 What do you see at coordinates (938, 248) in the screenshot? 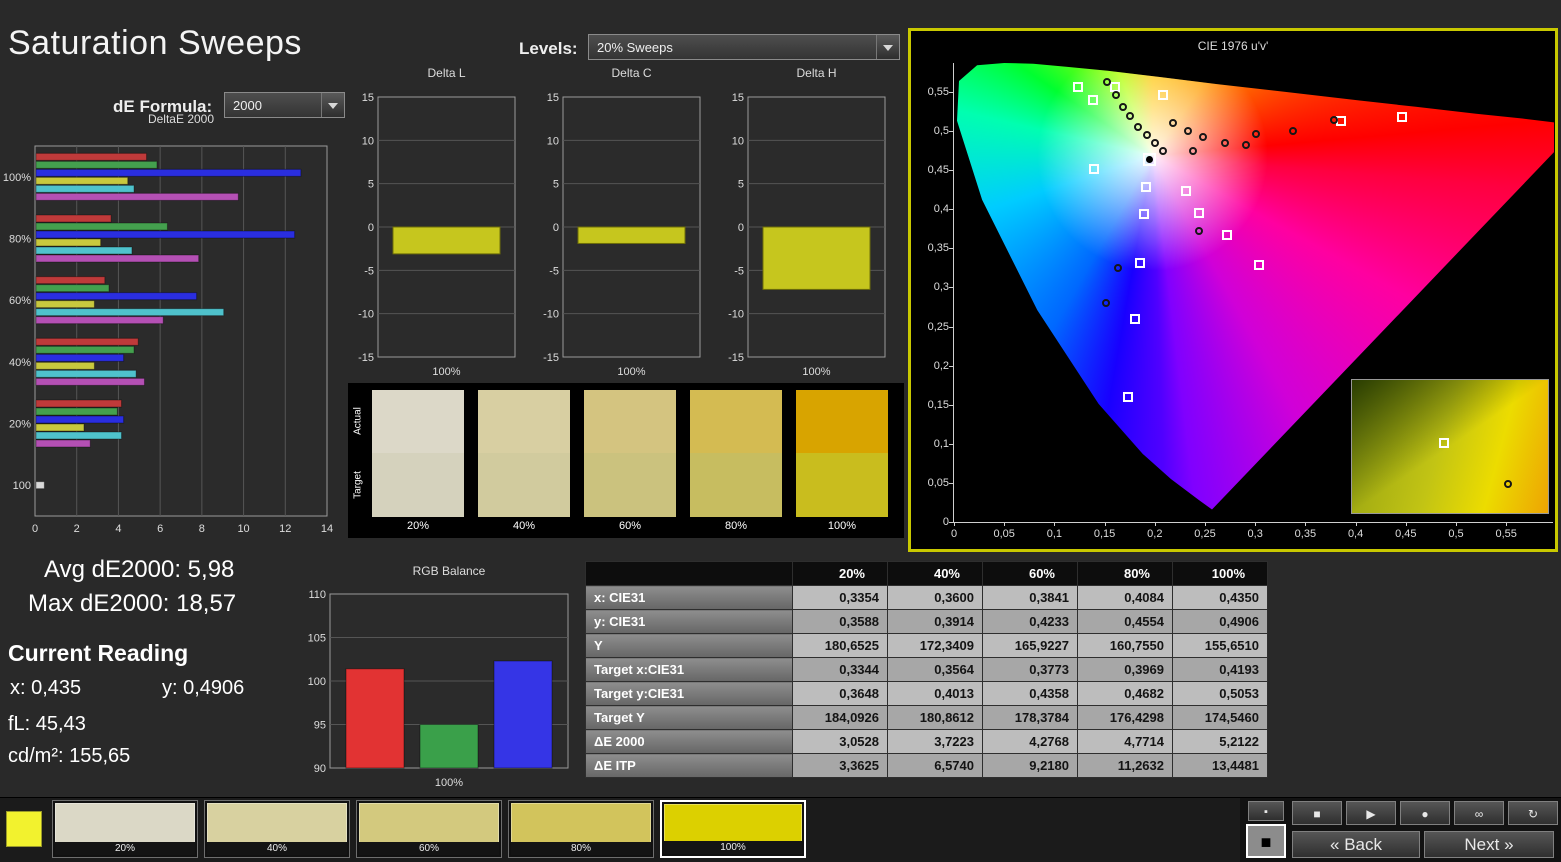
I see `cie-y-tick-label: 0,35` at bounding box center [938, 248].